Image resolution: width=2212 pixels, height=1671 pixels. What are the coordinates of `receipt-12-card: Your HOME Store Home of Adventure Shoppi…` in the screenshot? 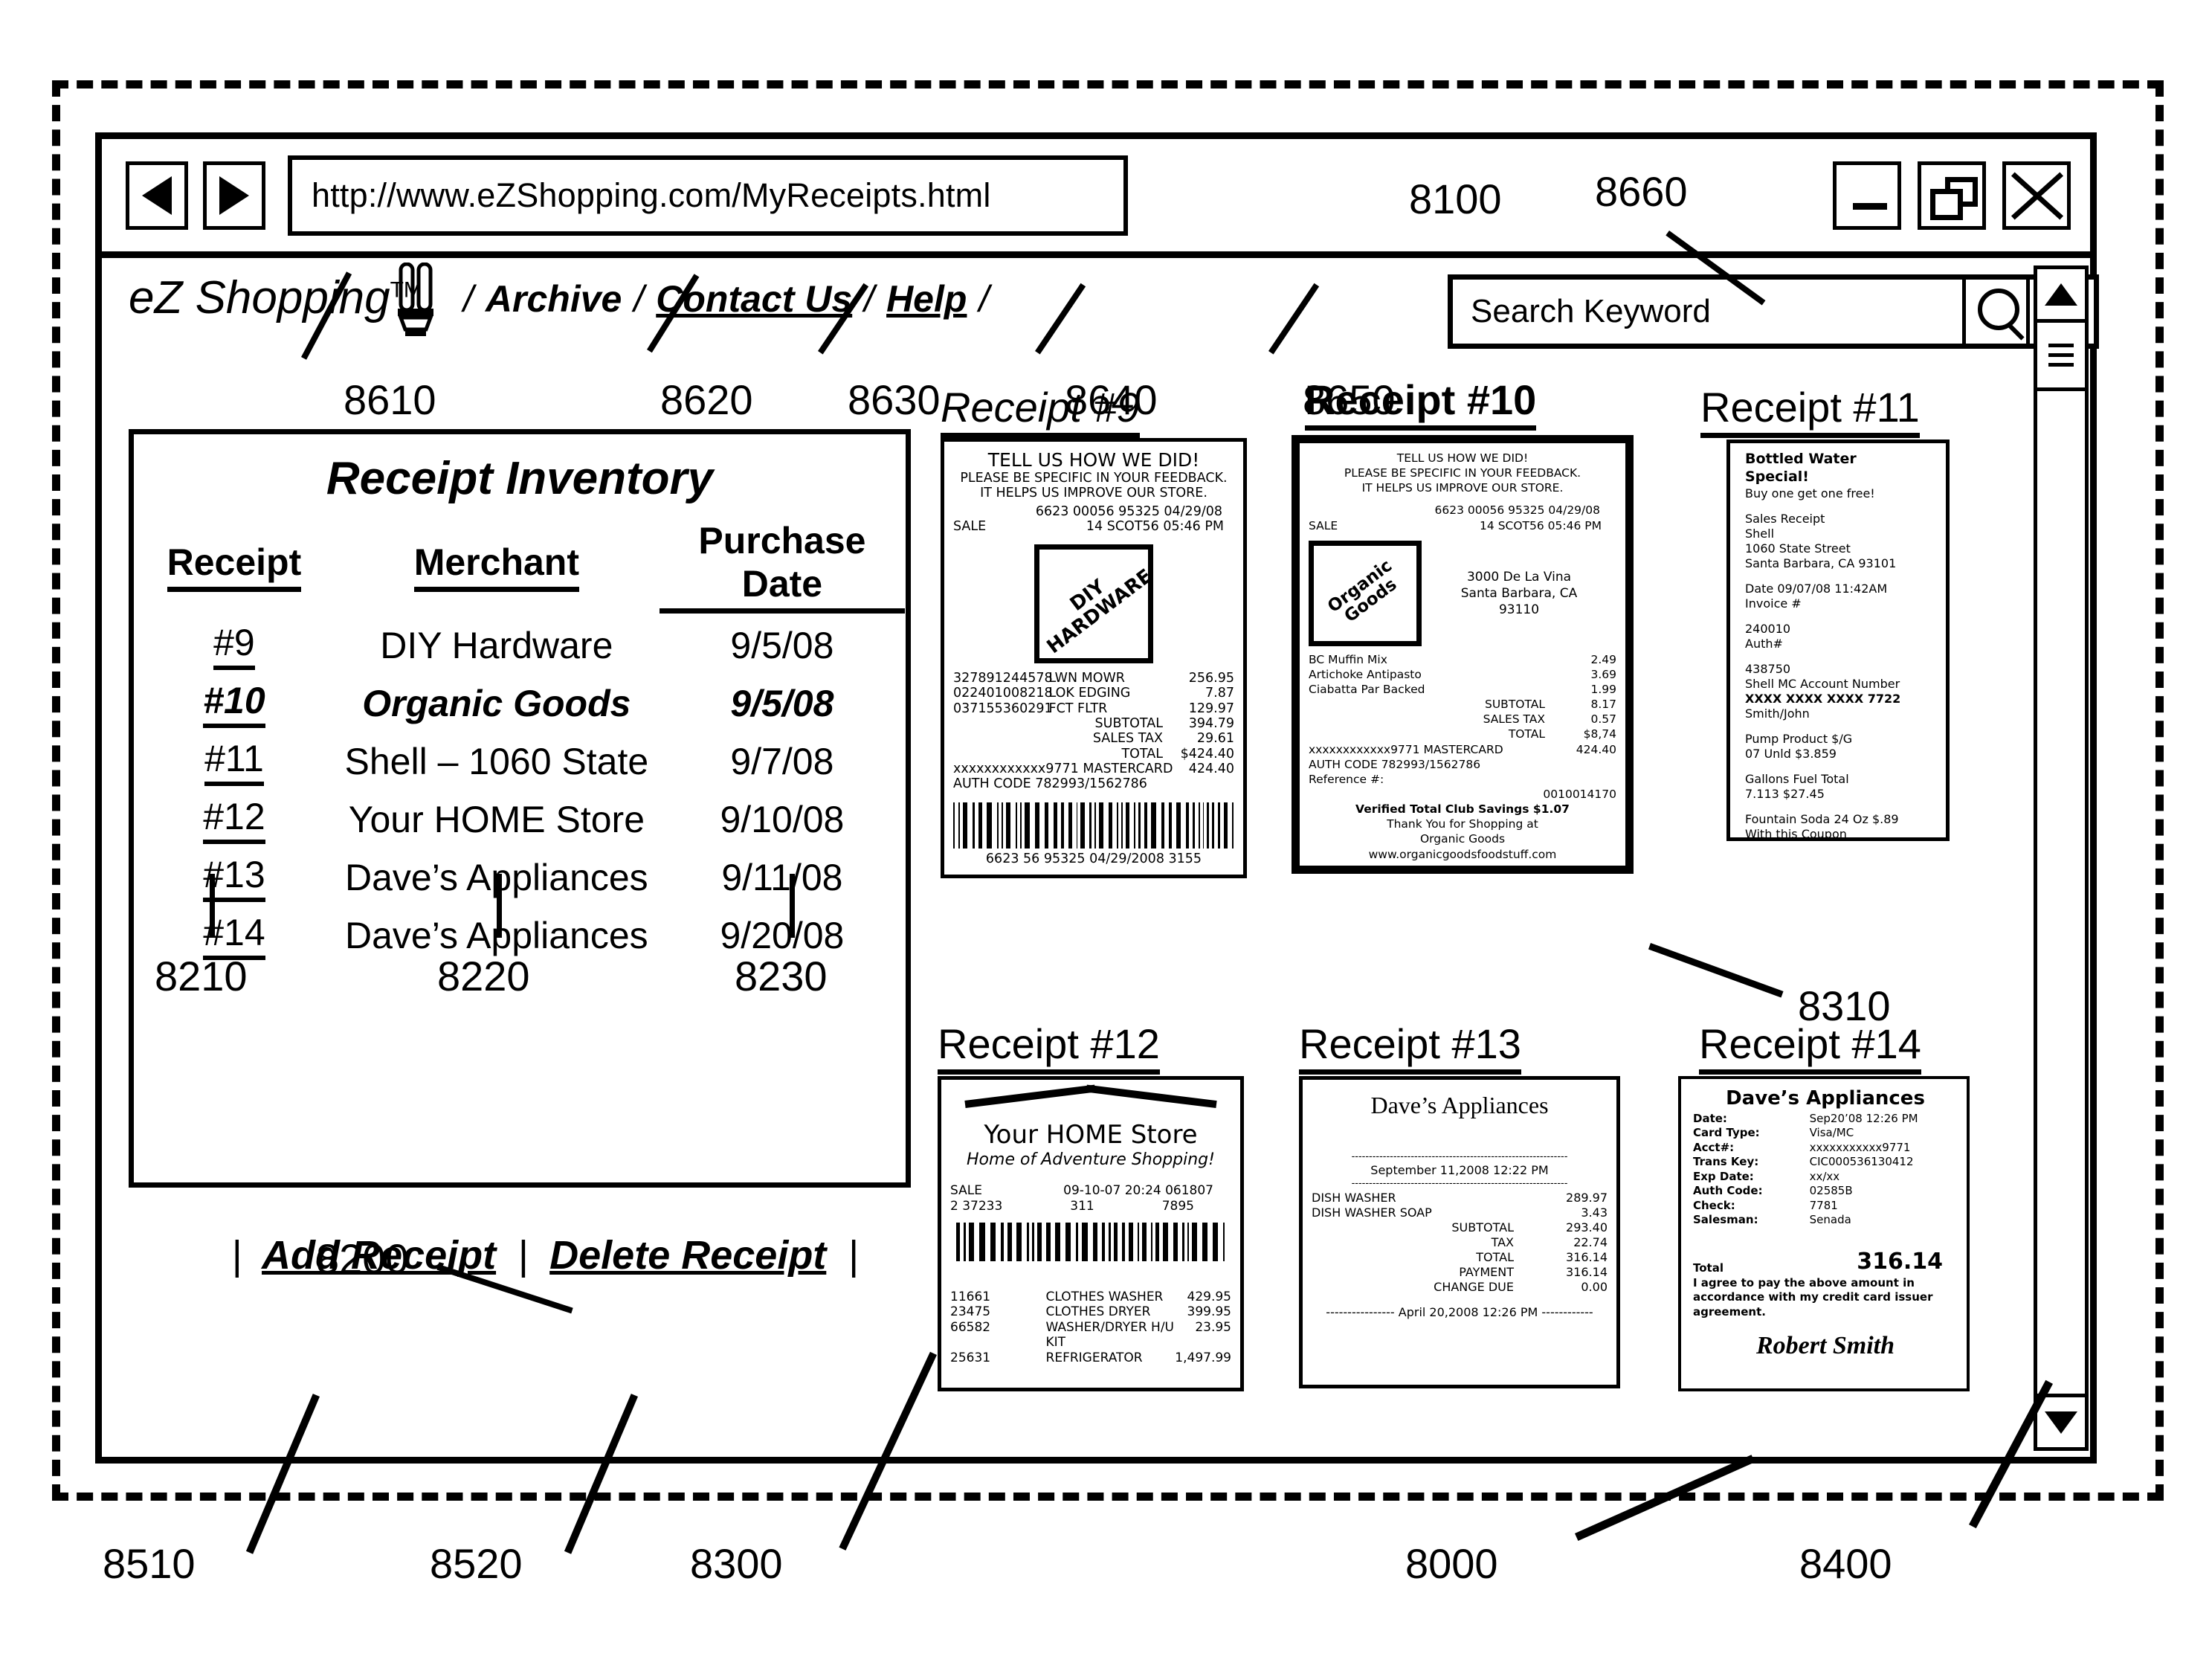 It's located at (1091, 1233).